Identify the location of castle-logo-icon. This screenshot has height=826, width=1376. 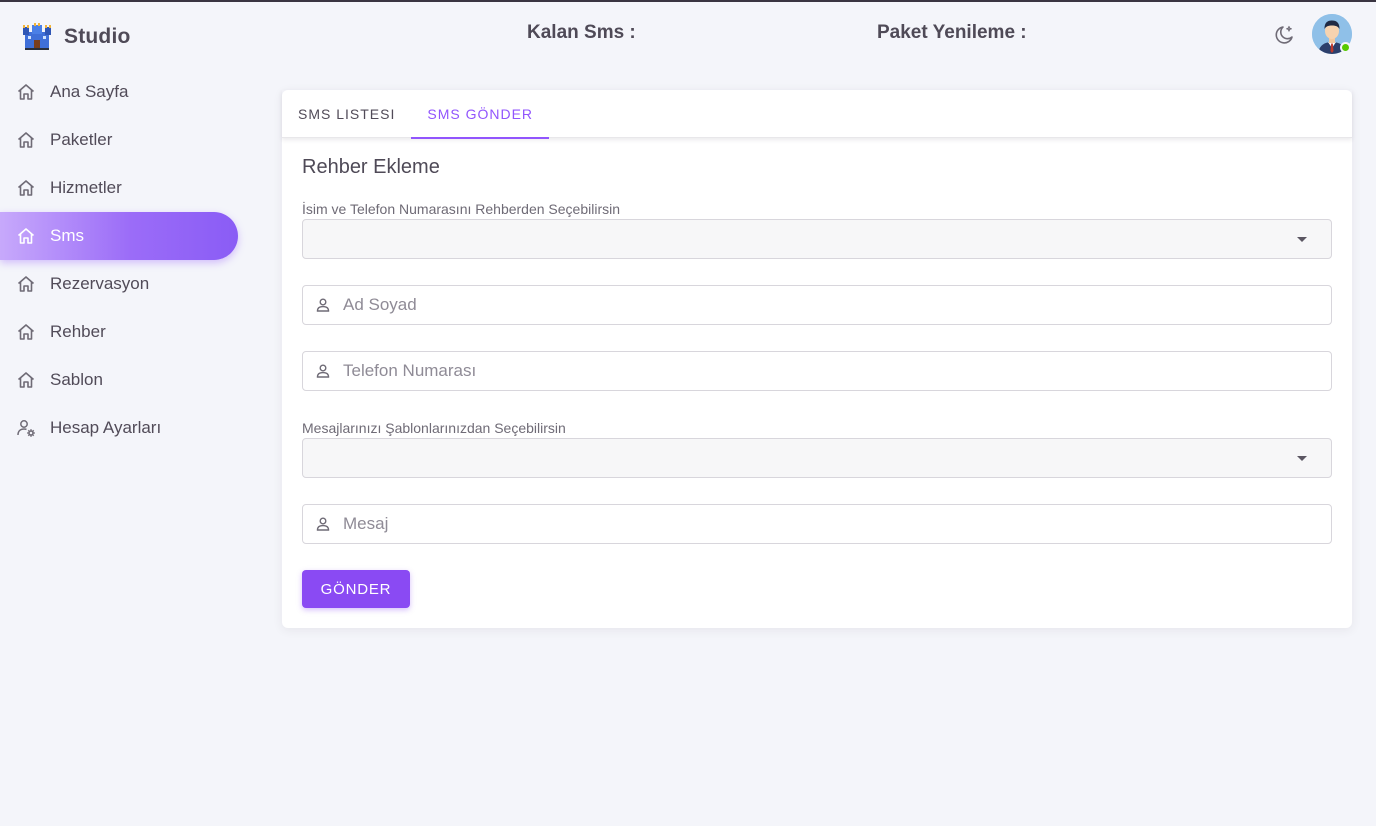
(37, 37).